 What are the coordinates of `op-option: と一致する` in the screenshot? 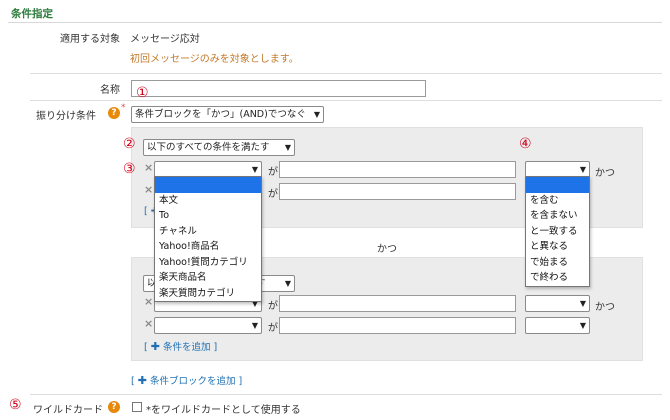 It's located at (557, 232).